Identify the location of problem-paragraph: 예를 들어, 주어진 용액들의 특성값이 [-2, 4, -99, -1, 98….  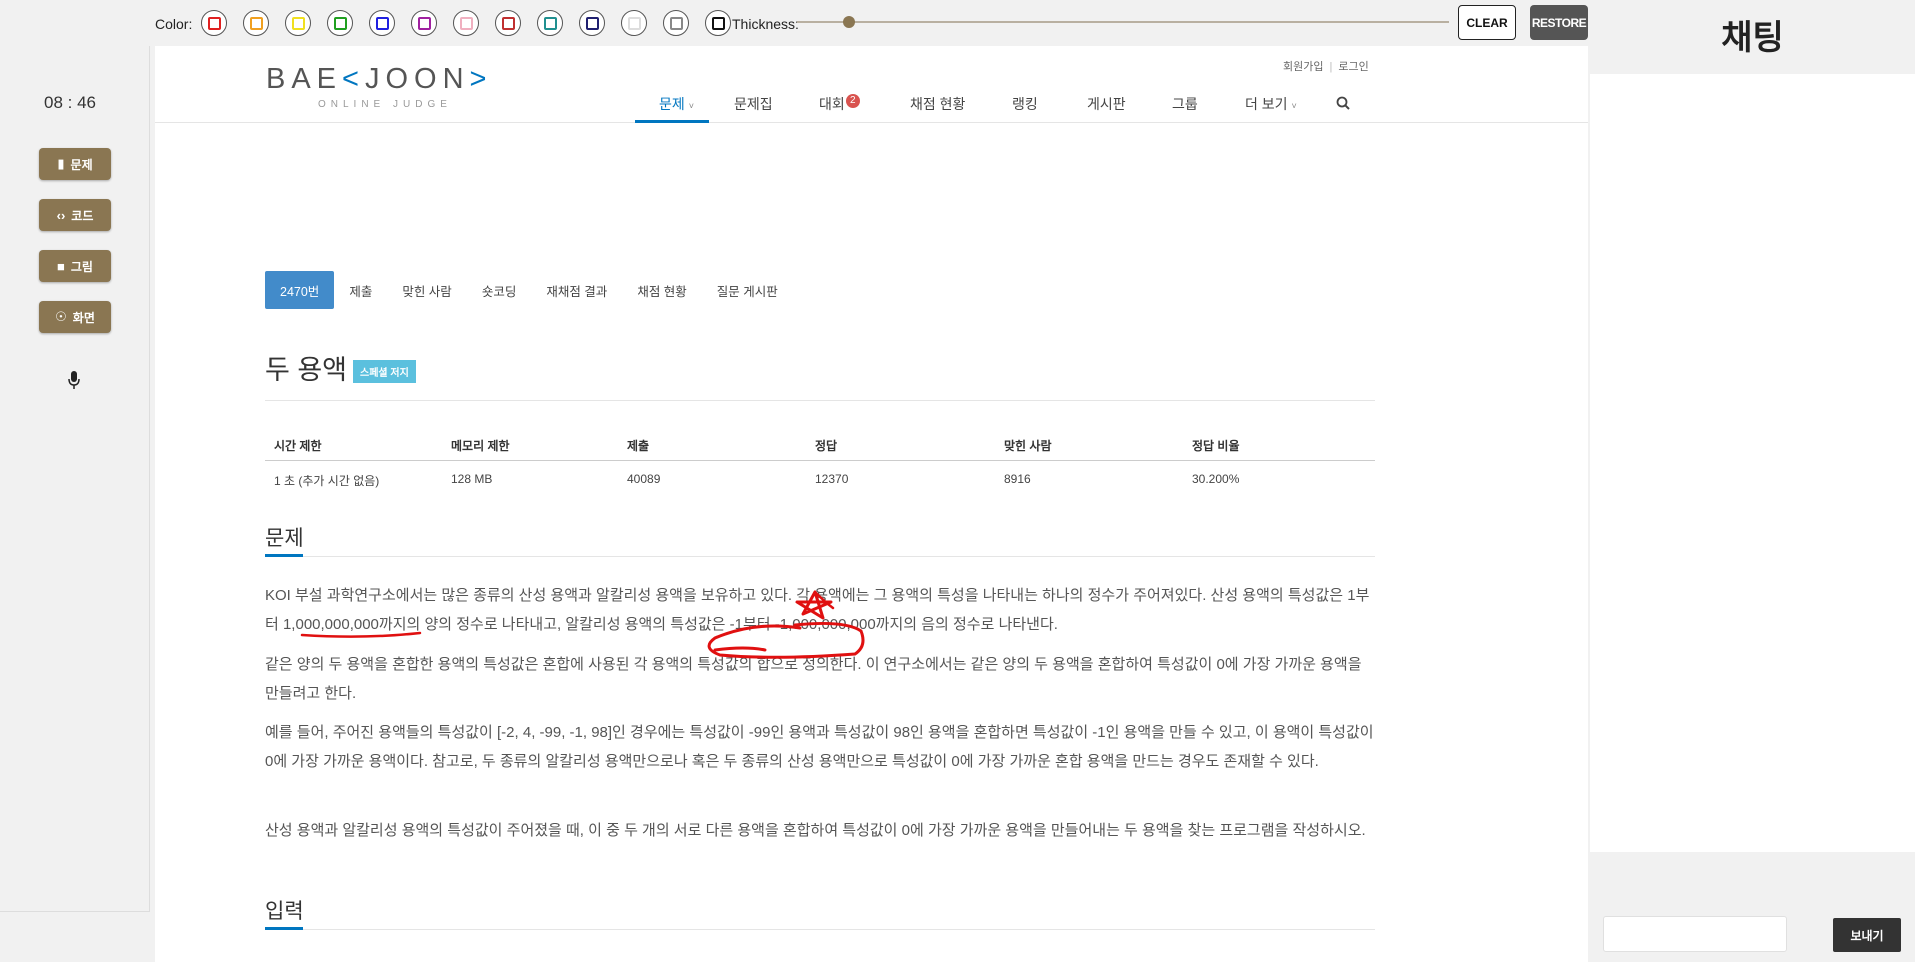
(819, 747).